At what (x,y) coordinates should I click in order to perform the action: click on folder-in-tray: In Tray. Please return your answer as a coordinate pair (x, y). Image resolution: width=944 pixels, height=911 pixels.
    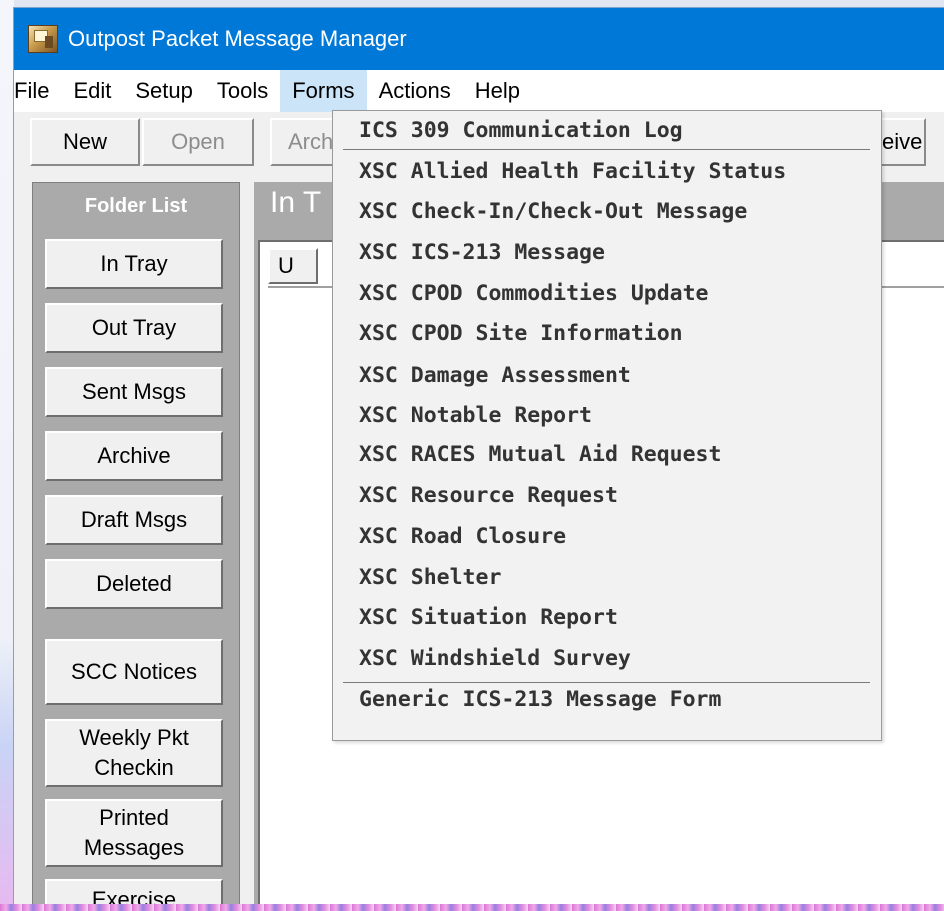
    Looking at the image, I should click on (134, 264).